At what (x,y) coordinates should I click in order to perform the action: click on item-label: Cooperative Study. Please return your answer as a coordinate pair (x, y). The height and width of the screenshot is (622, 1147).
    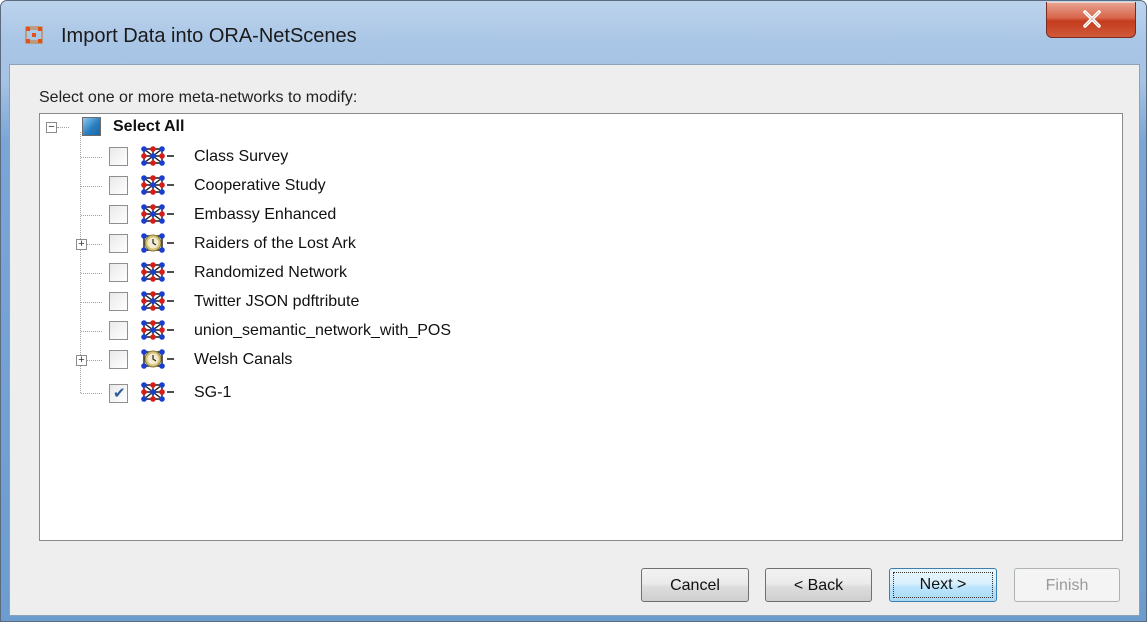
    Looking at the image, I should click on (260, 185).